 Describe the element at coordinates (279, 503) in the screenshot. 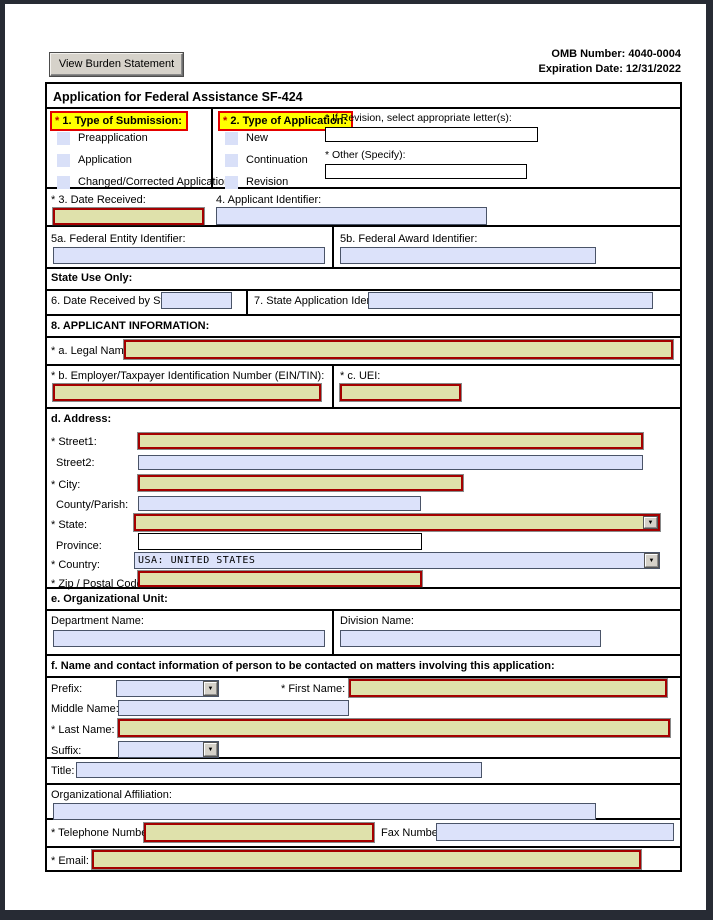

I see `county-parish-field` at that location.